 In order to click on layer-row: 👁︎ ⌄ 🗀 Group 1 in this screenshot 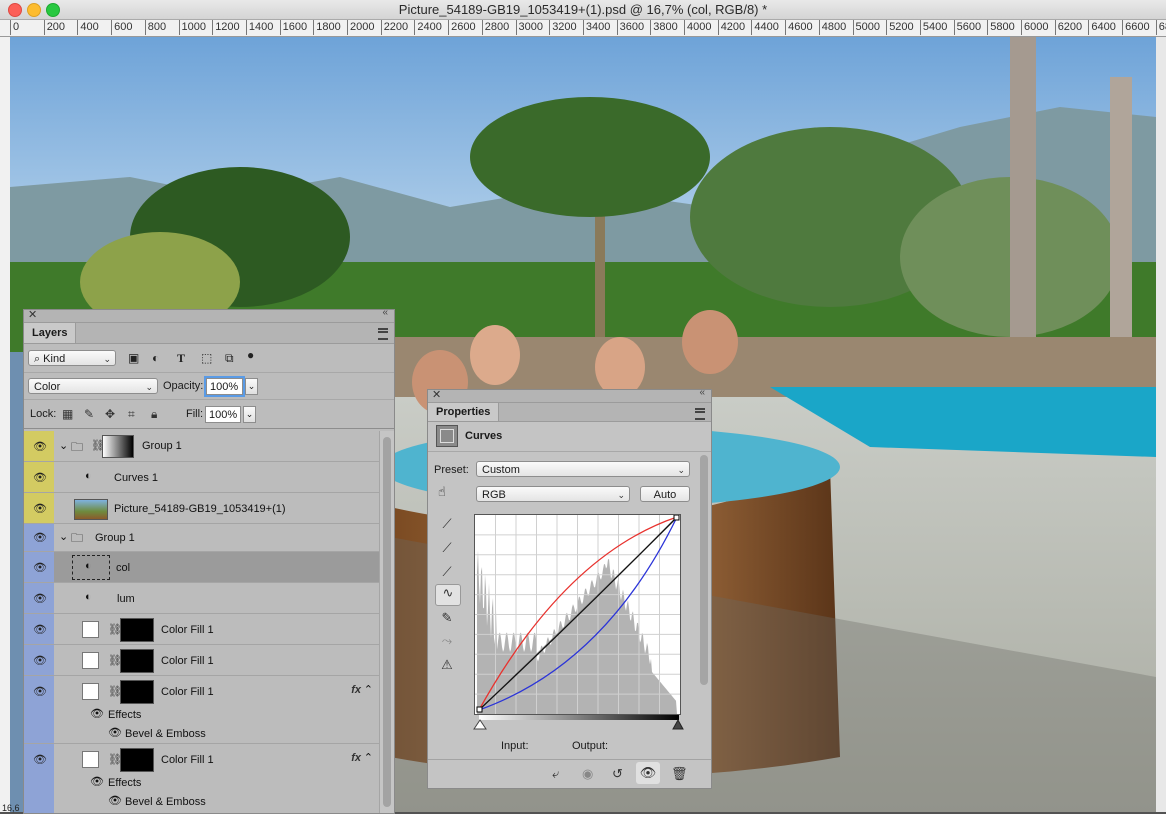, I will do `click(201, 538)`.